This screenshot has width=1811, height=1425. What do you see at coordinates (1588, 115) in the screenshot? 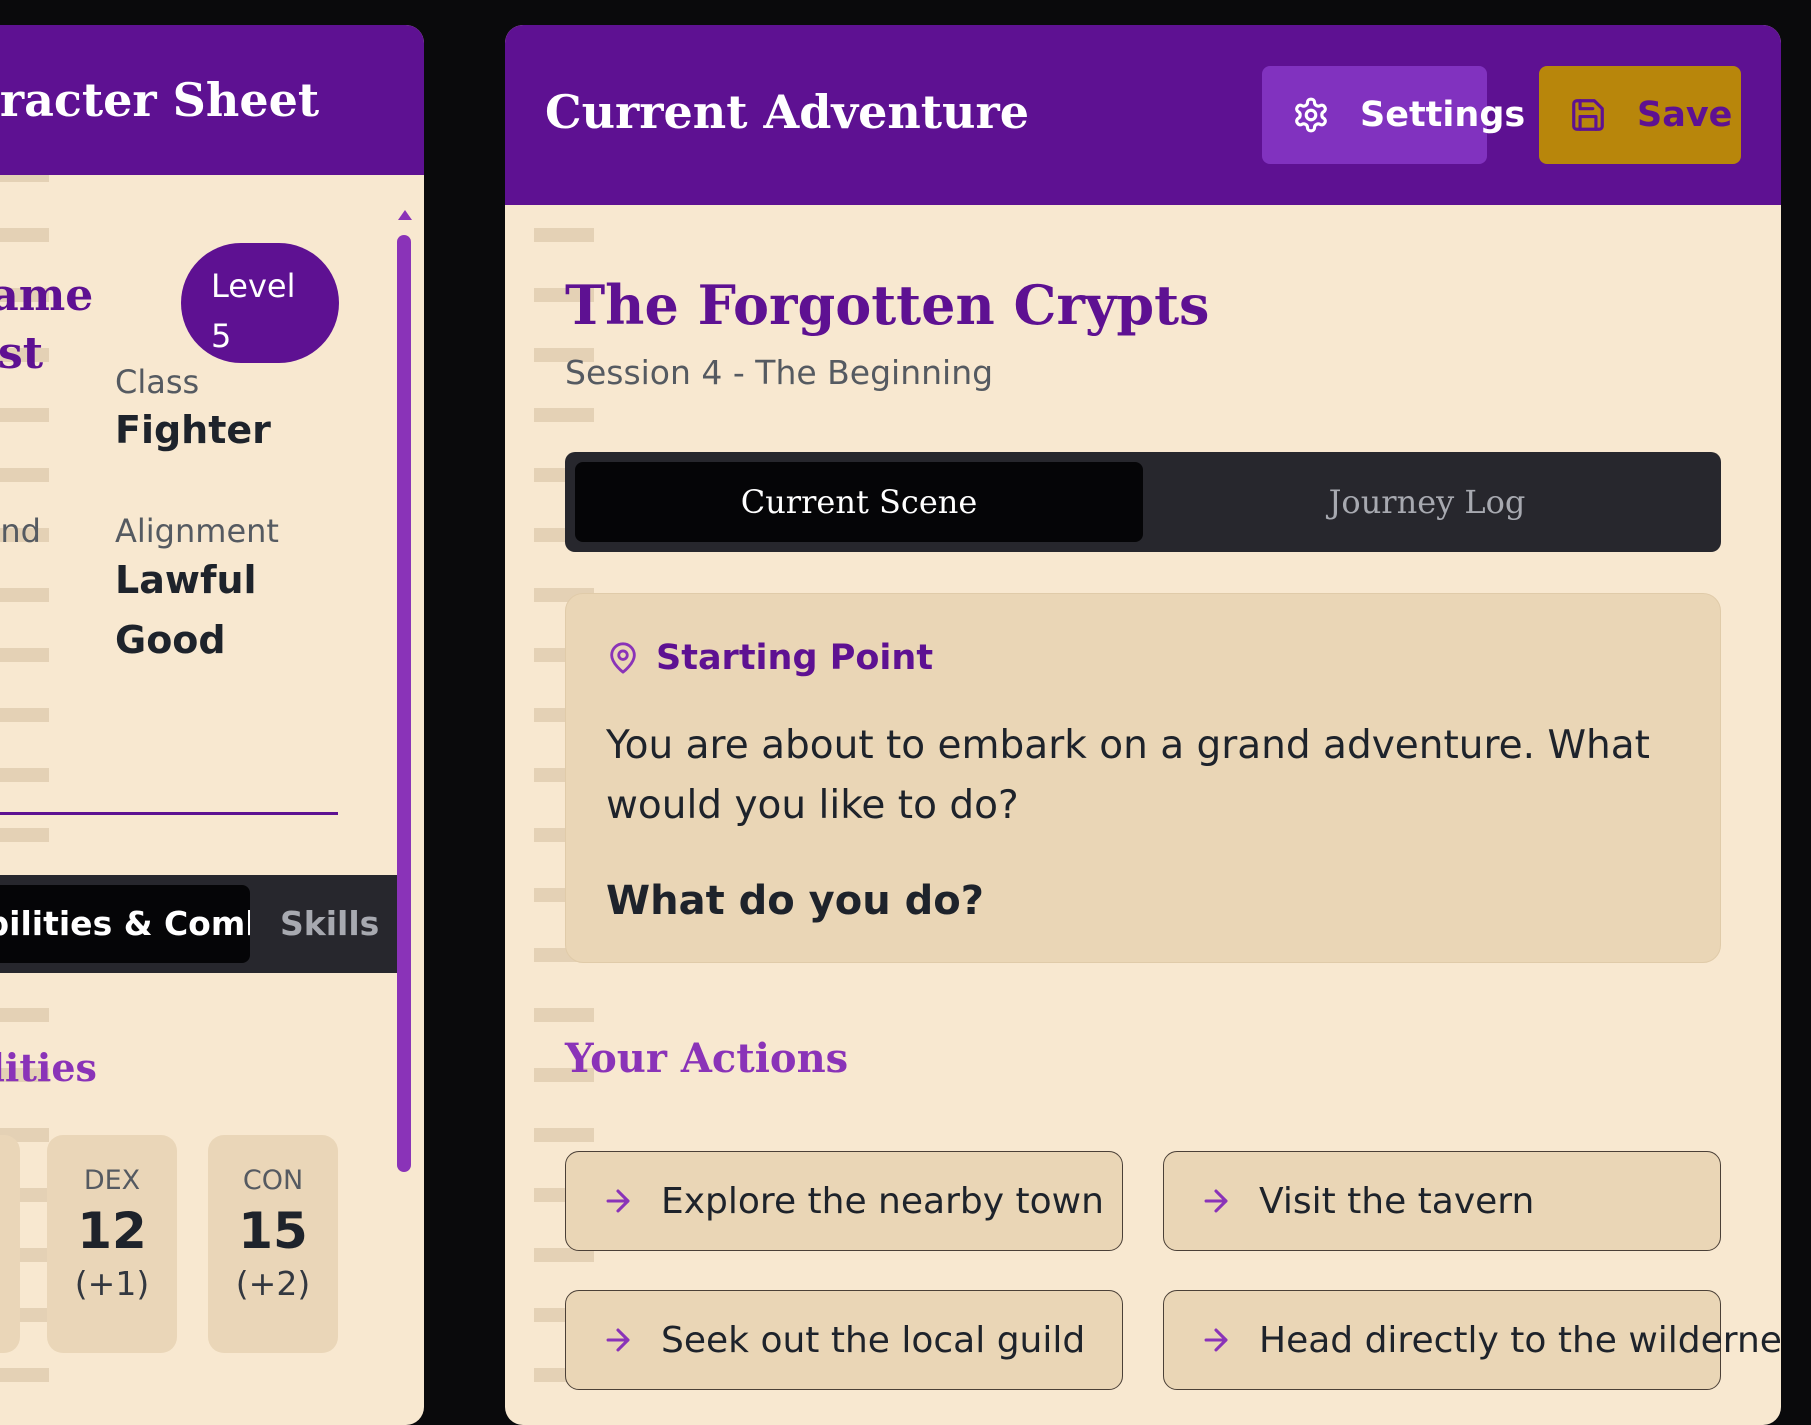
I see `save-icon` at bounding box center [1588, 115].